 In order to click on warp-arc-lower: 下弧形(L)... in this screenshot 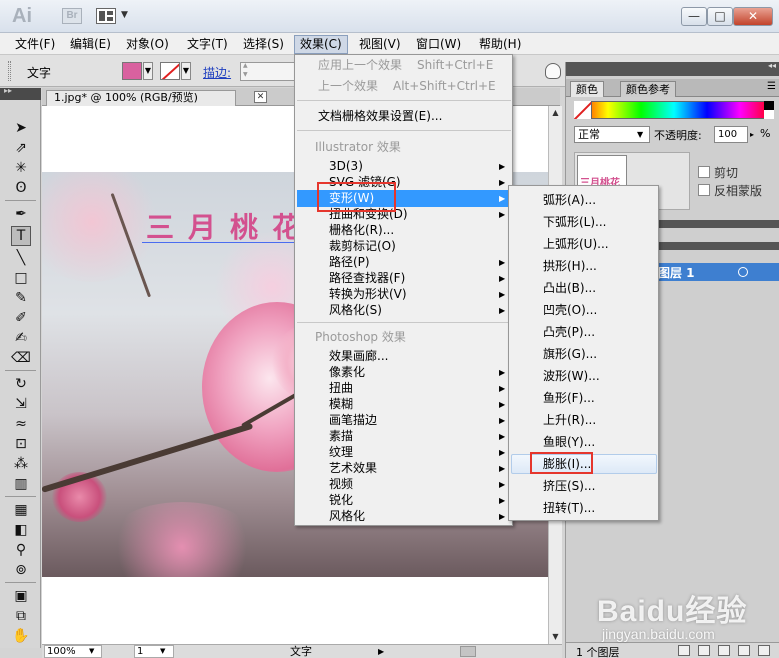, I will do `click(584, 222)`.